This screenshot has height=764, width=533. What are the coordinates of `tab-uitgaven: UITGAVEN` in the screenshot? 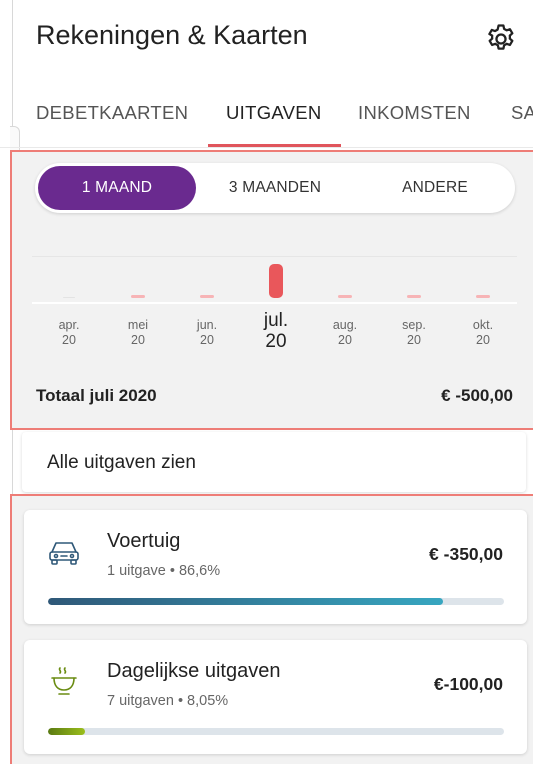 It's located at (274, 113).